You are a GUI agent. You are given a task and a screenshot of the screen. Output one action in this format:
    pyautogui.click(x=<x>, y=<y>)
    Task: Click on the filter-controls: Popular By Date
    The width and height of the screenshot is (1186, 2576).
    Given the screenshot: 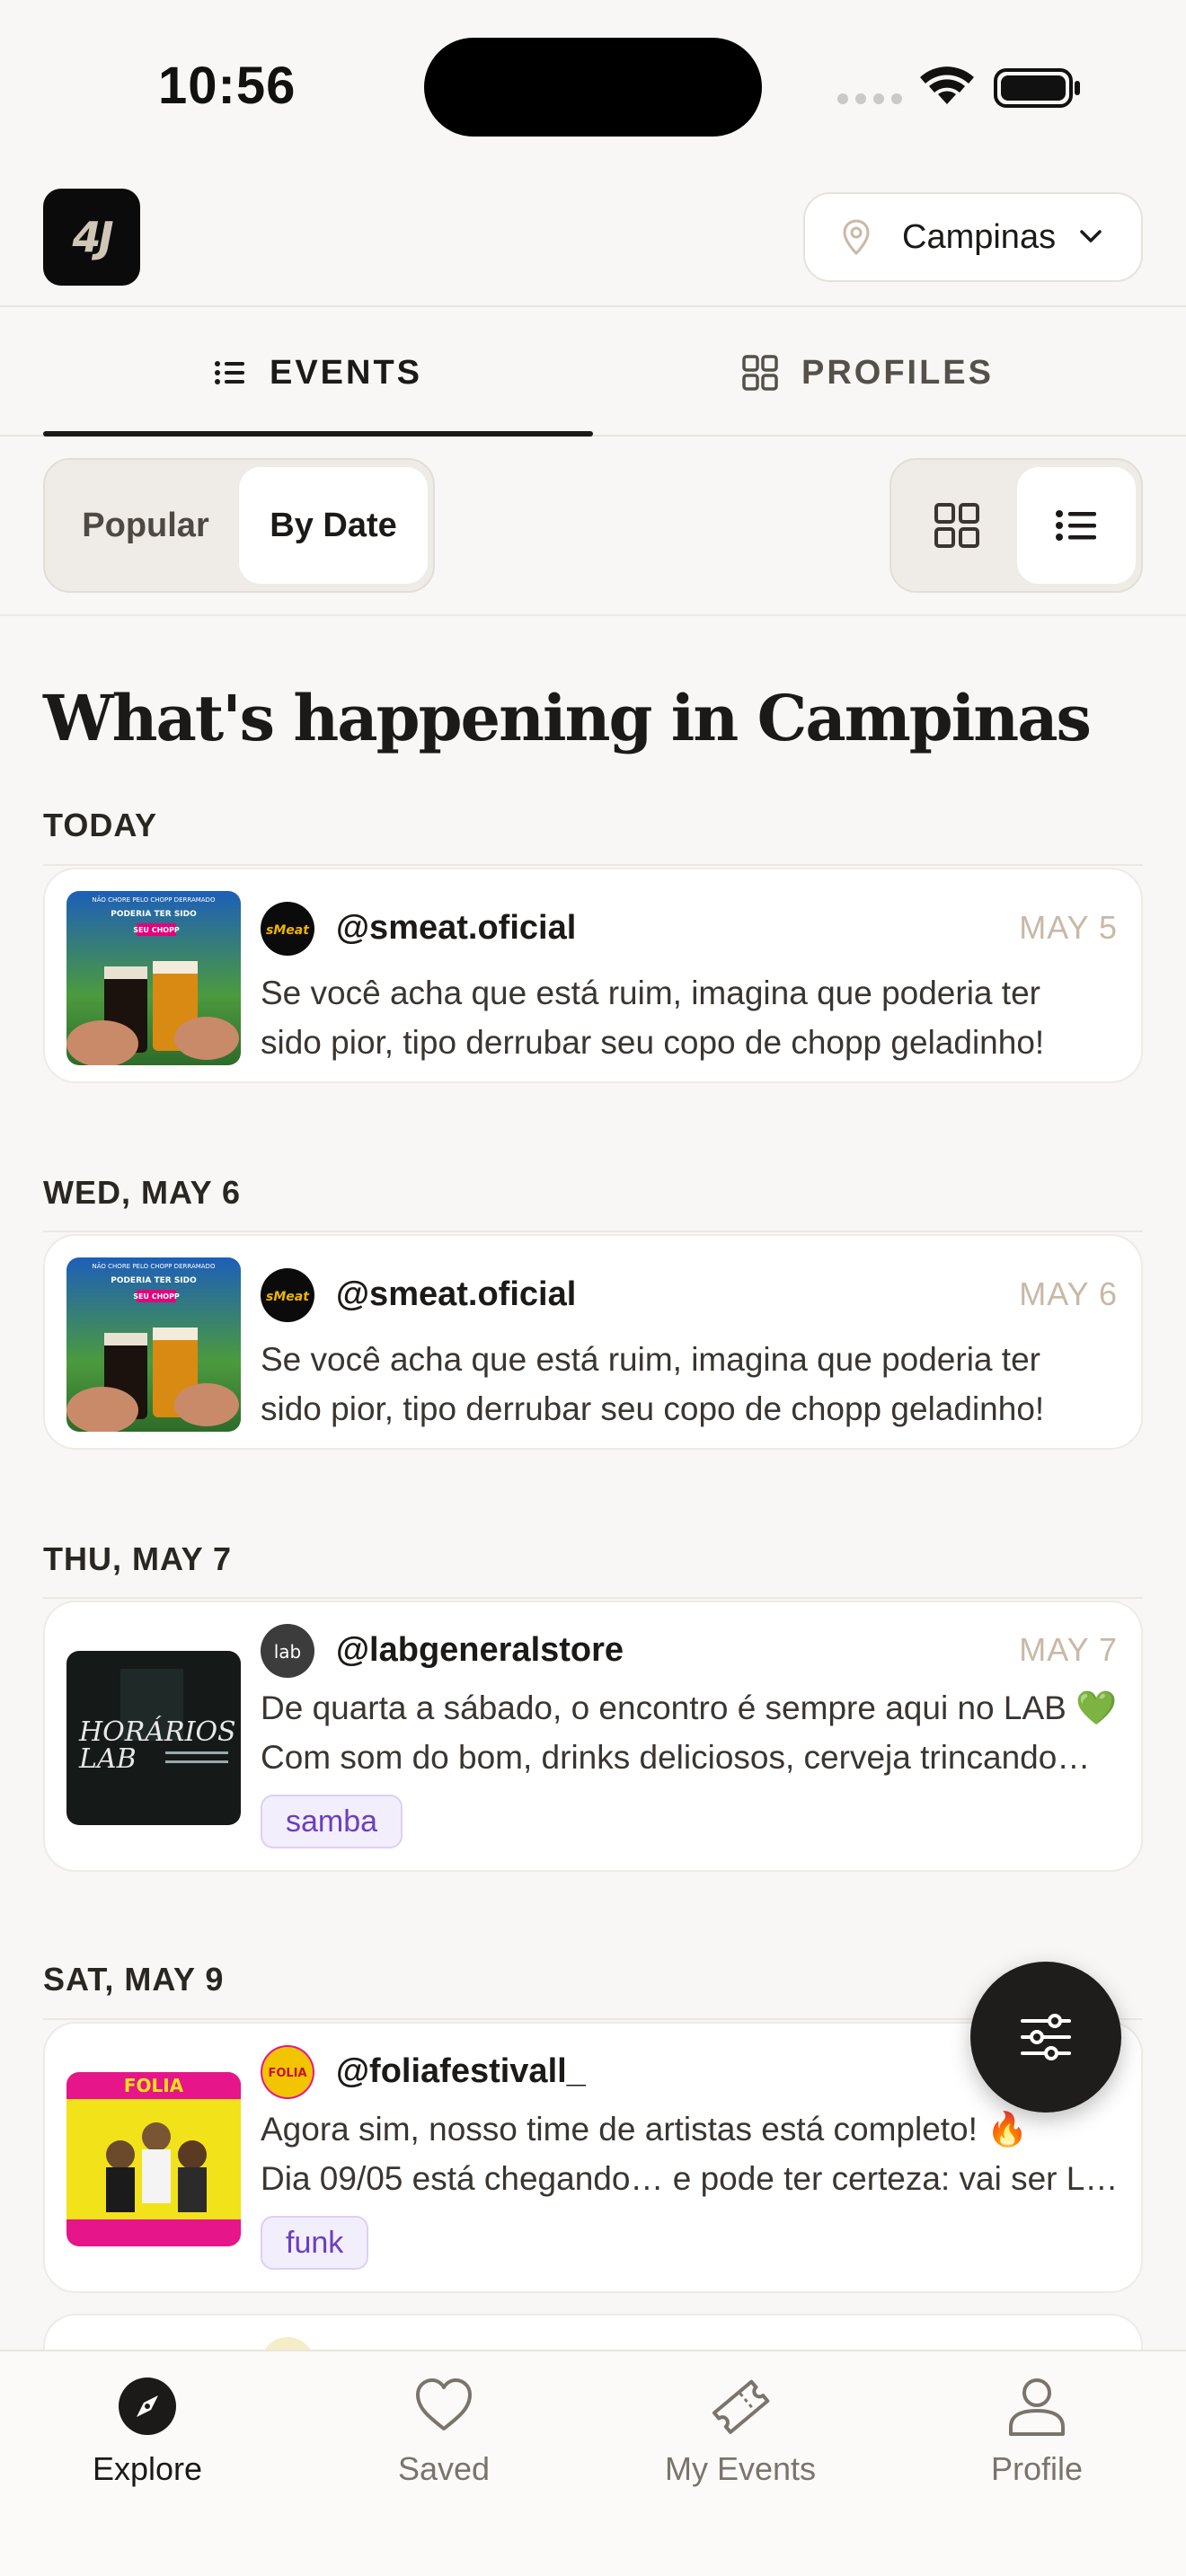 What is the action you would take?
    pyautogui.click(x=593, y=526)
    